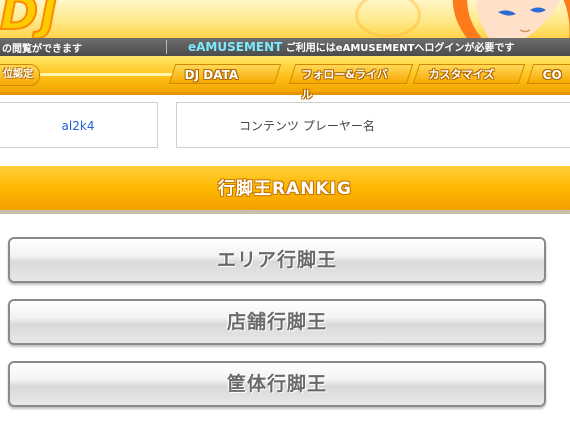 Image resolution: width=570 pixels, height=424 pixels. I want to click on nav-item-customize: カスタマイズ, so click(469, 74).